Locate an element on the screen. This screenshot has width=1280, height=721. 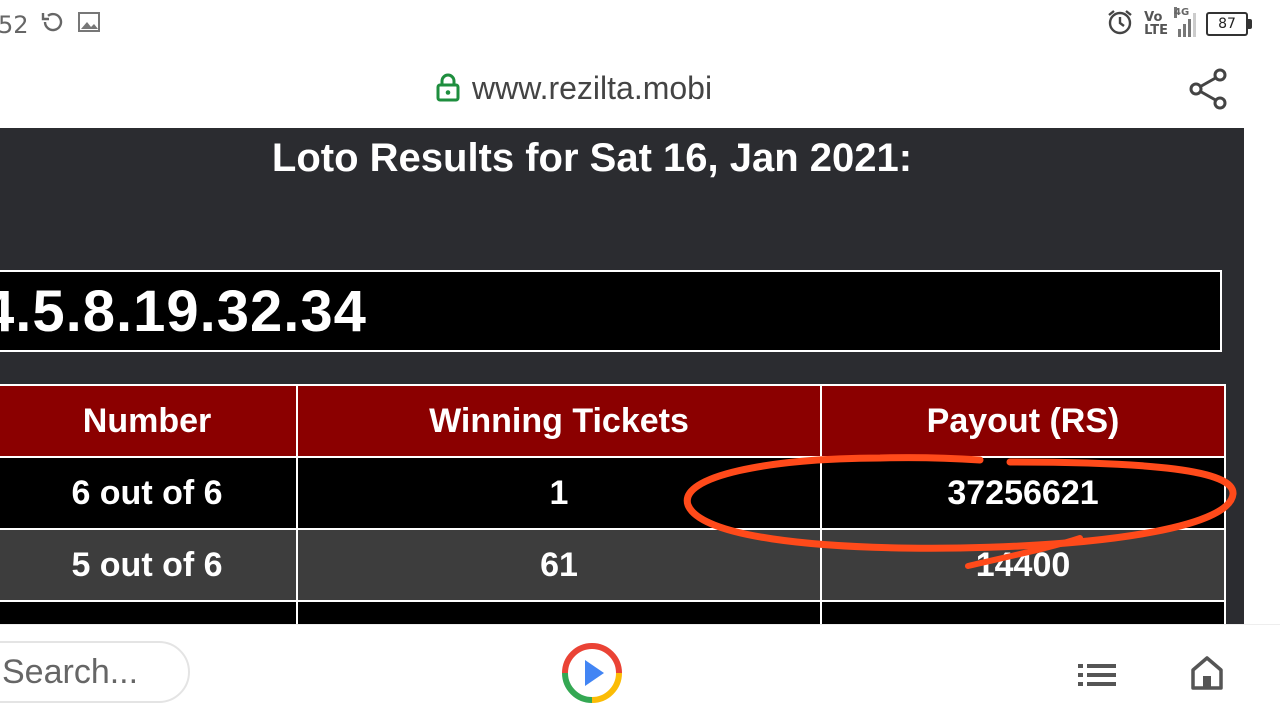
cell-number: 5 out of 6 is located at coordinates (149, 565).